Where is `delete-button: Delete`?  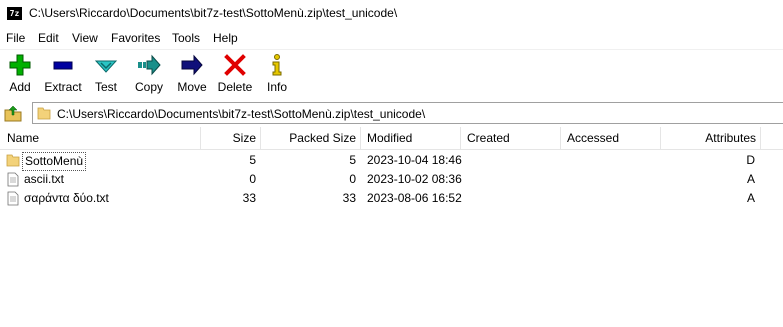 delete-button: Delete is located at coordinates (235, 76).